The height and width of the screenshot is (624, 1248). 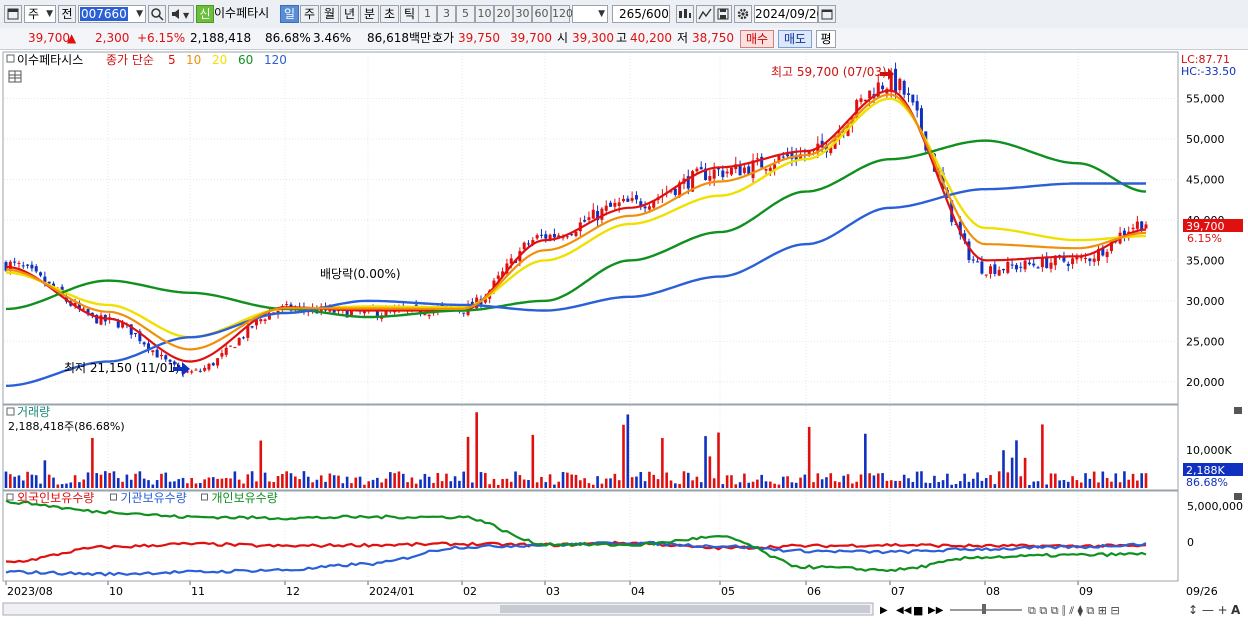 I want to click on interval-tab-20: 20, so click(x=503, y=14).